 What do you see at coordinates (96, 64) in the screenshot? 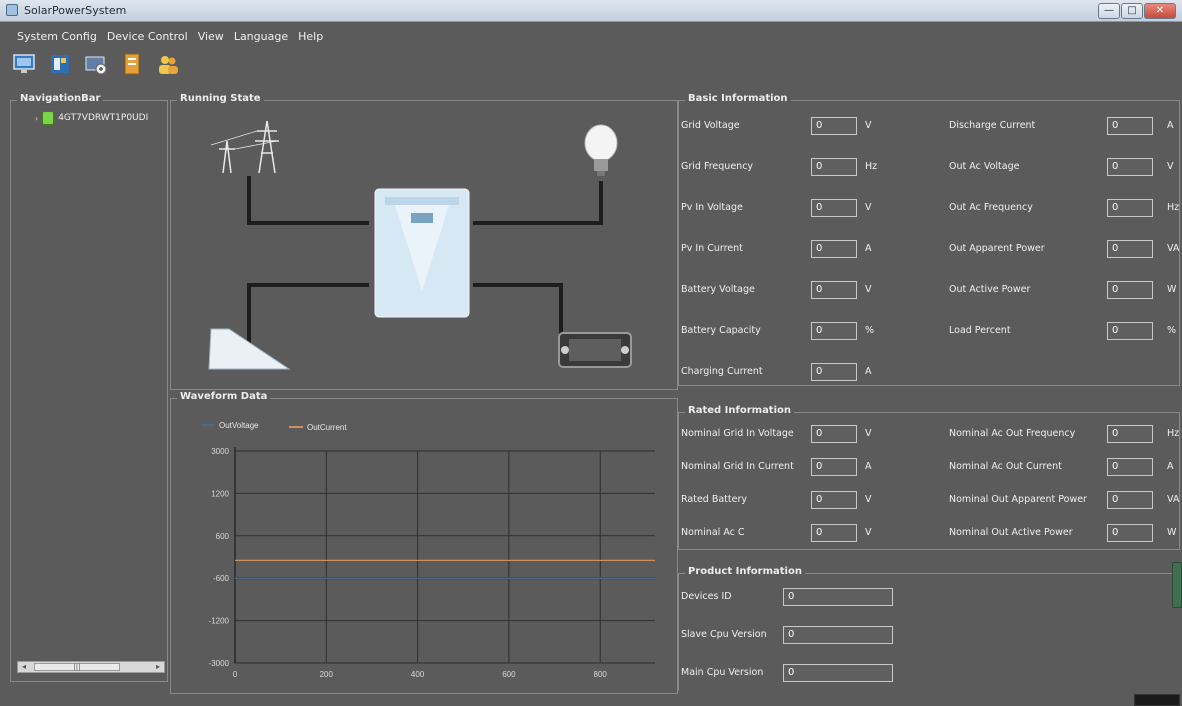
I see `device-icon` at bounding box center [96, 64].